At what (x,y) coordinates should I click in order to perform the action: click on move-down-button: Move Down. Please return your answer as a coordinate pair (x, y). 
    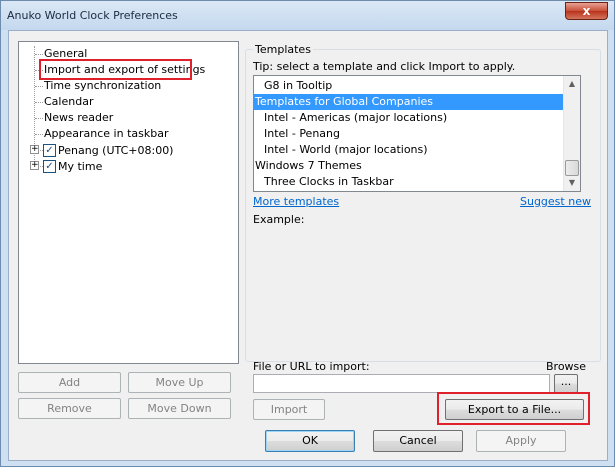
    Looking at the image, I should click on (179, 408).